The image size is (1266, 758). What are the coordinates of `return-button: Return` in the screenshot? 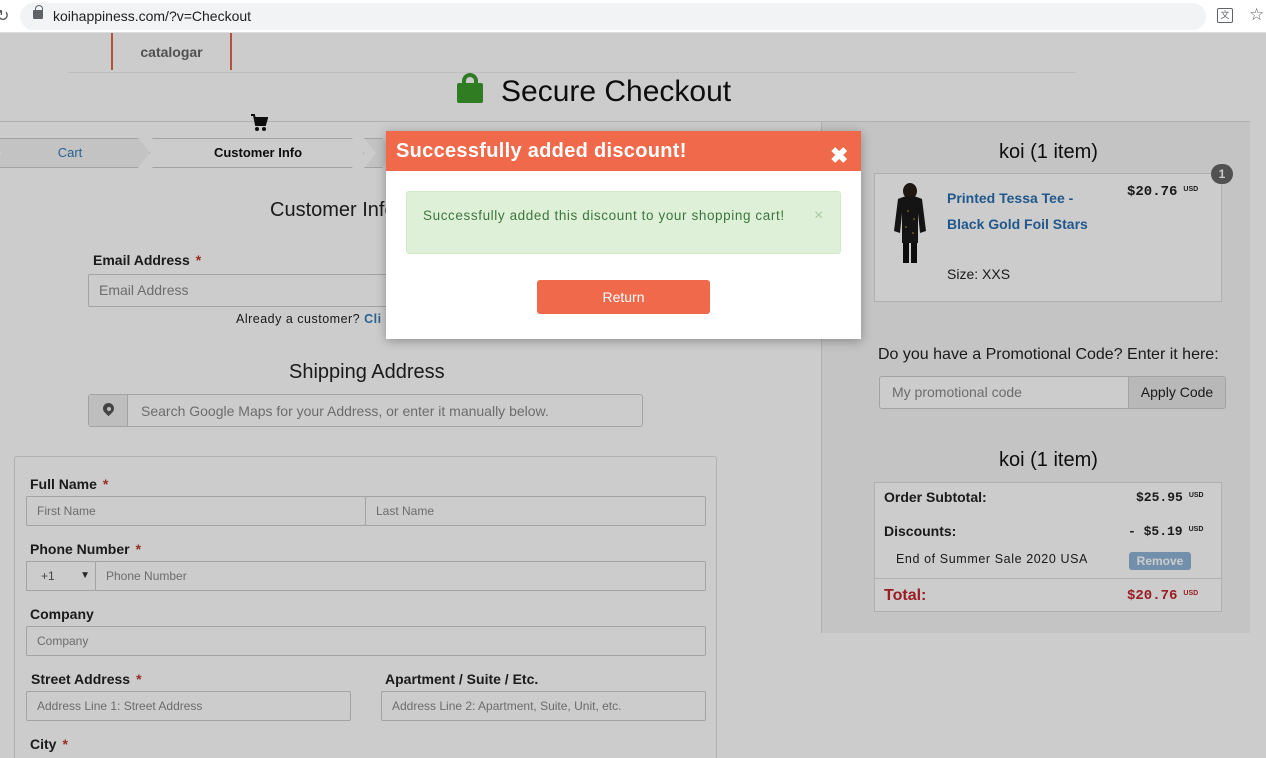 It's located at (623, 297).